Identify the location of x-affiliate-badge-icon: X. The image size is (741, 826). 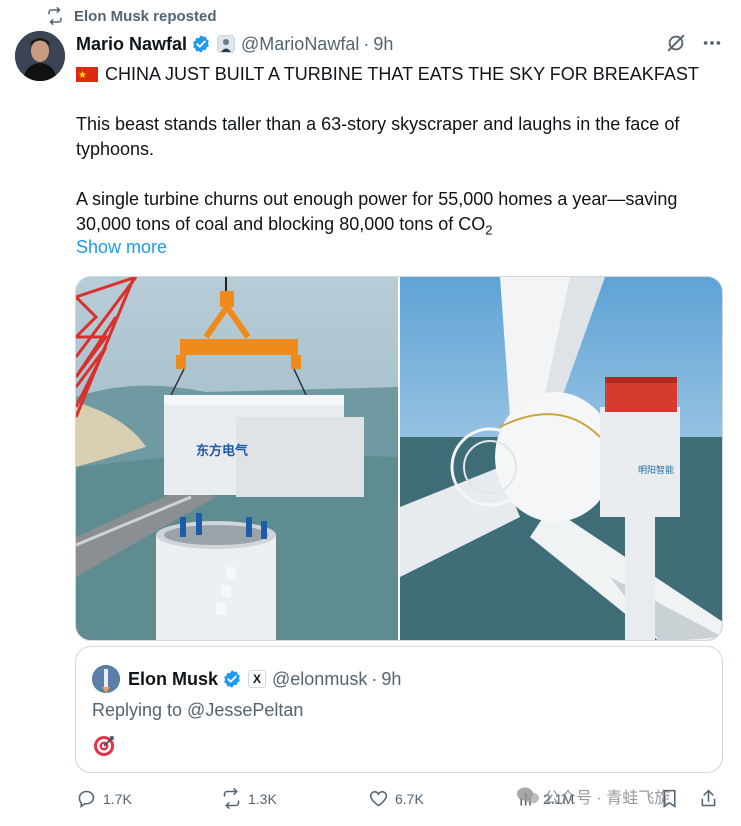
(257, 679).